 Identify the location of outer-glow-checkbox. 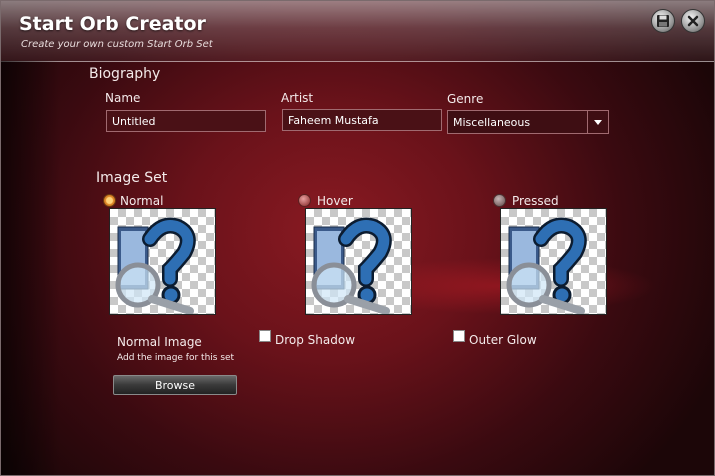
(459, 336).